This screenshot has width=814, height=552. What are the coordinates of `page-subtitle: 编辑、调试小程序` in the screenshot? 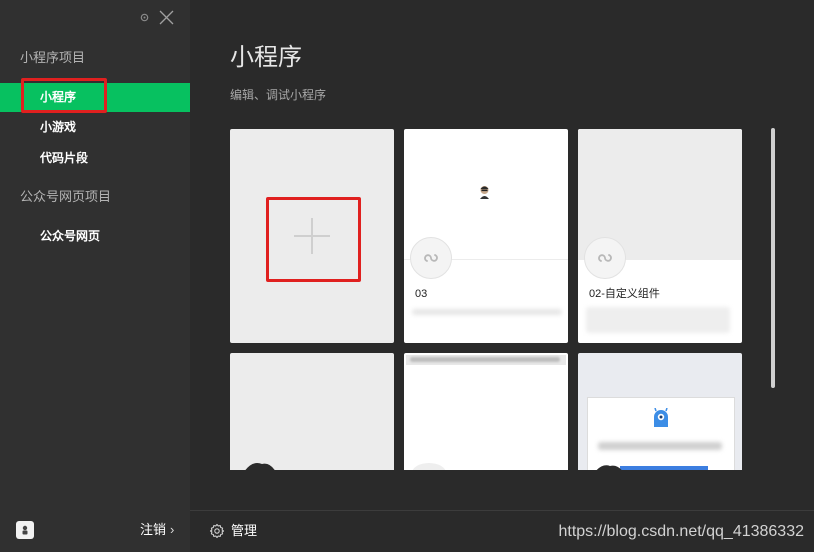 It's located at (278, 95).